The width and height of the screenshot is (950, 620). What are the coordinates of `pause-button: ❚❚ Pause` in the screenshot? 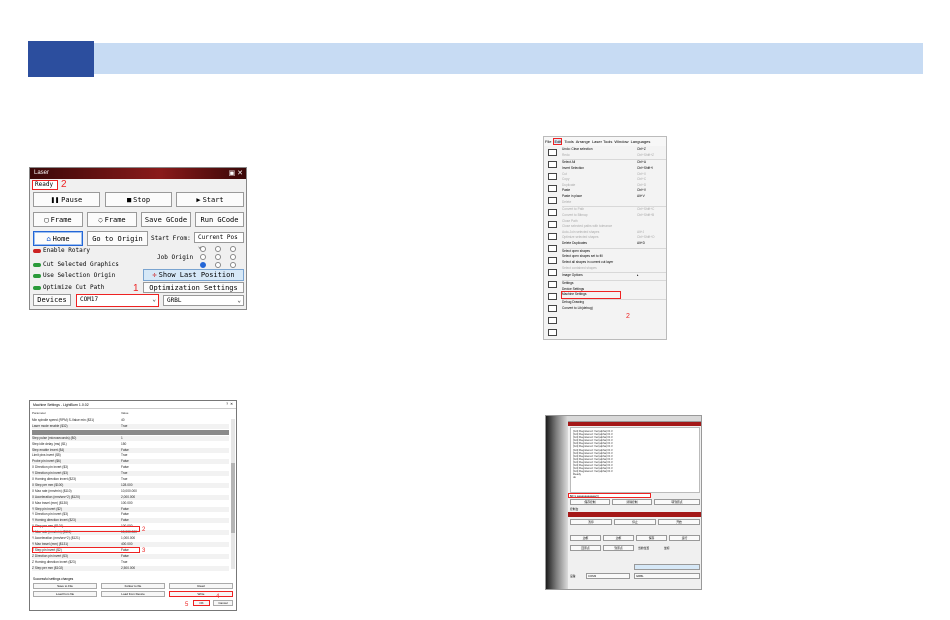 It's located at (66, 199).